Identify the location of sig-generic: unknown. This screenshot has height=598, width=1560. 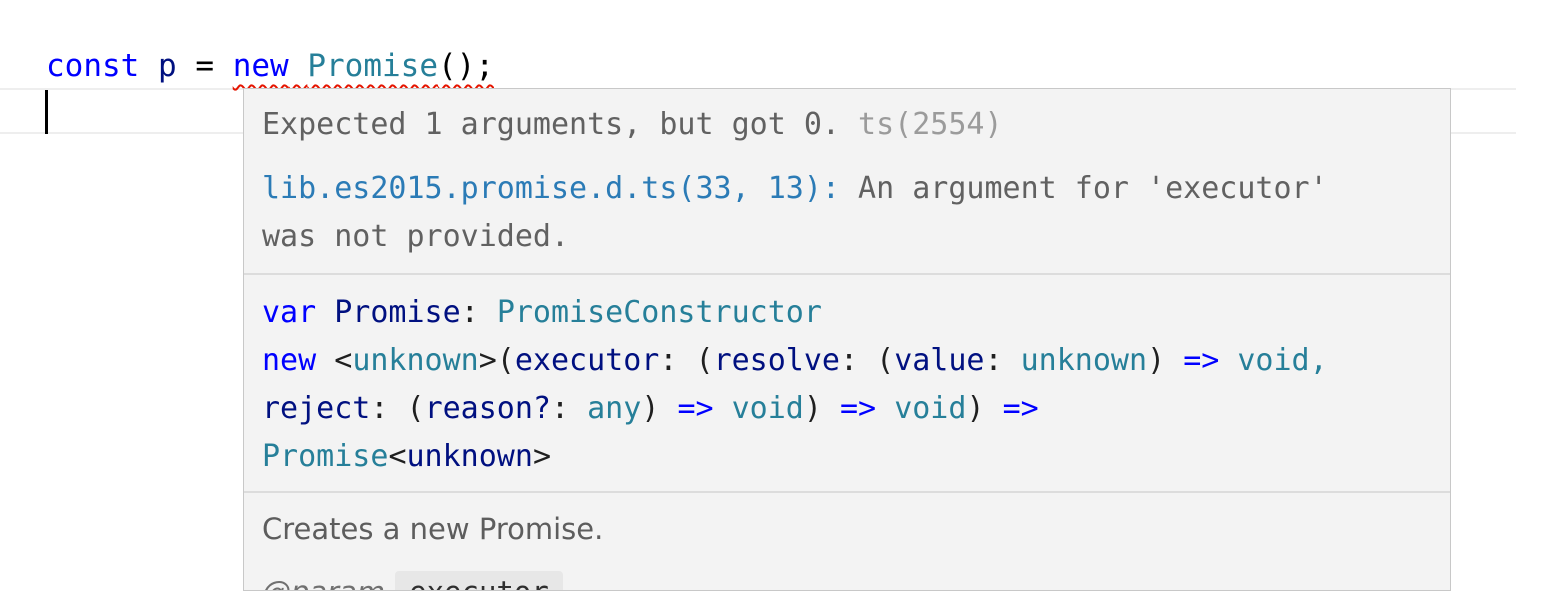
(415, 360).